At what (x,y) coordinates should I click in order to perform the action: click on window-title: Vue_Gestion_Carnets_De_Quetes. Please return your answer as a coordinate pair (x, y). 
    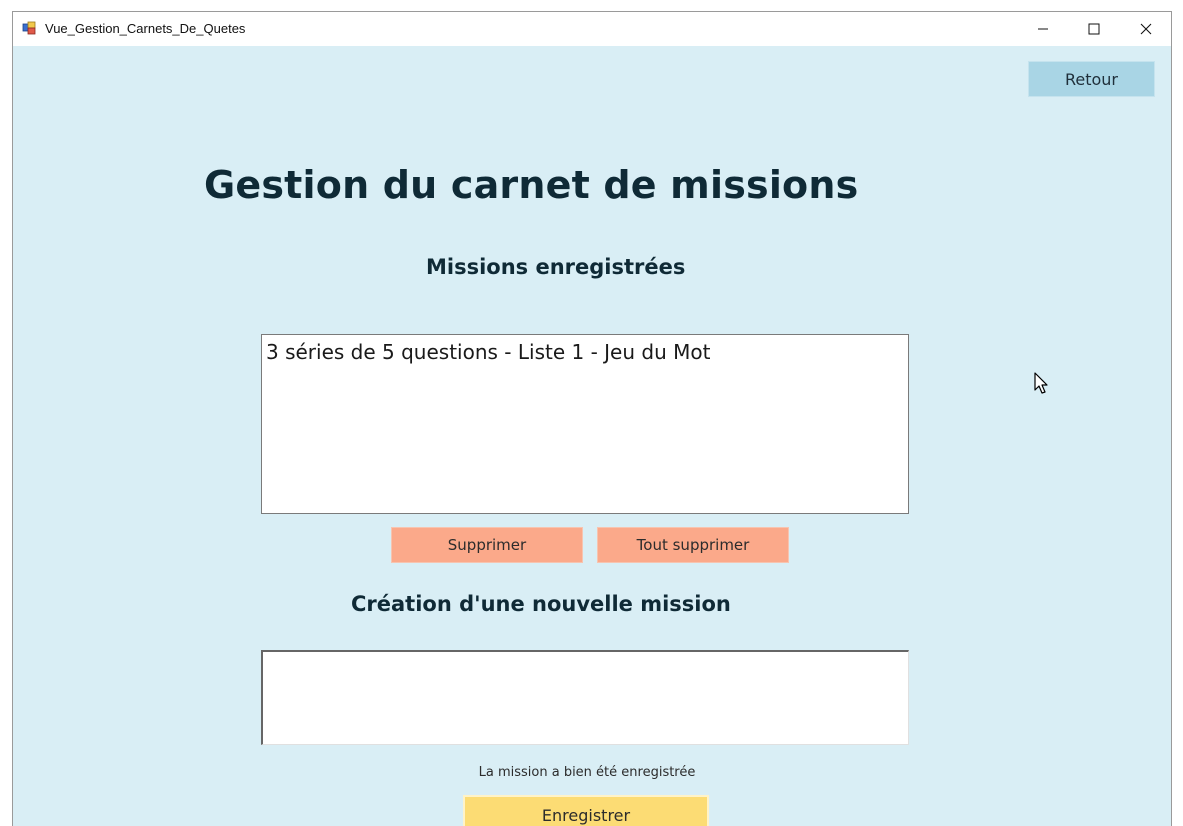
    Looking at the image, I should click on (145, 28).